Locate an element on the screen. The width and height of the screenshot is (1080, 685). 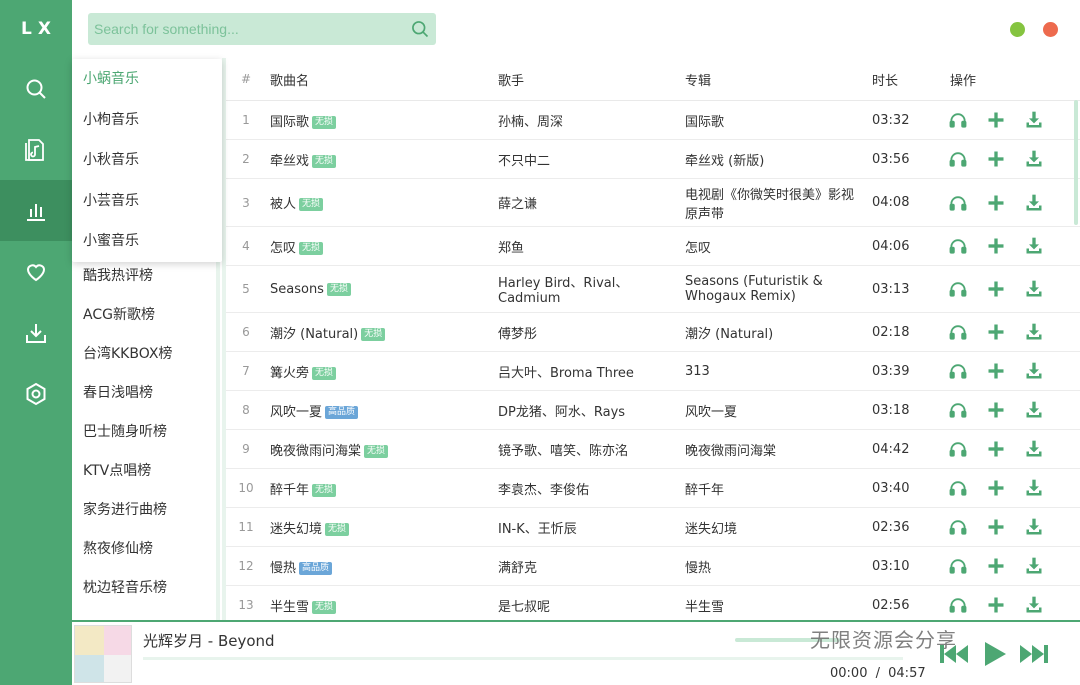
source-item: 小蜗音乐 is located at coordinates (147, 79).